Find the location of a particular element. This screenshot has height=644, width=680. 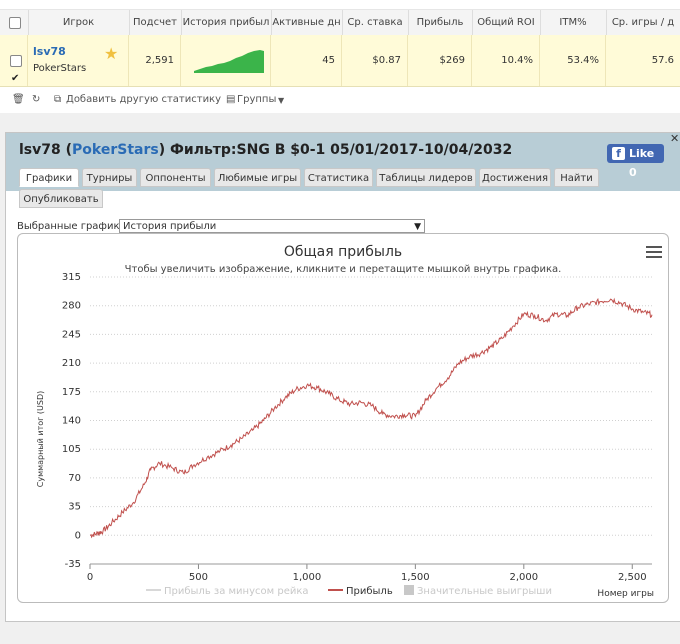

x-tick-label: 1,500 is located at coordinates (415, 577).